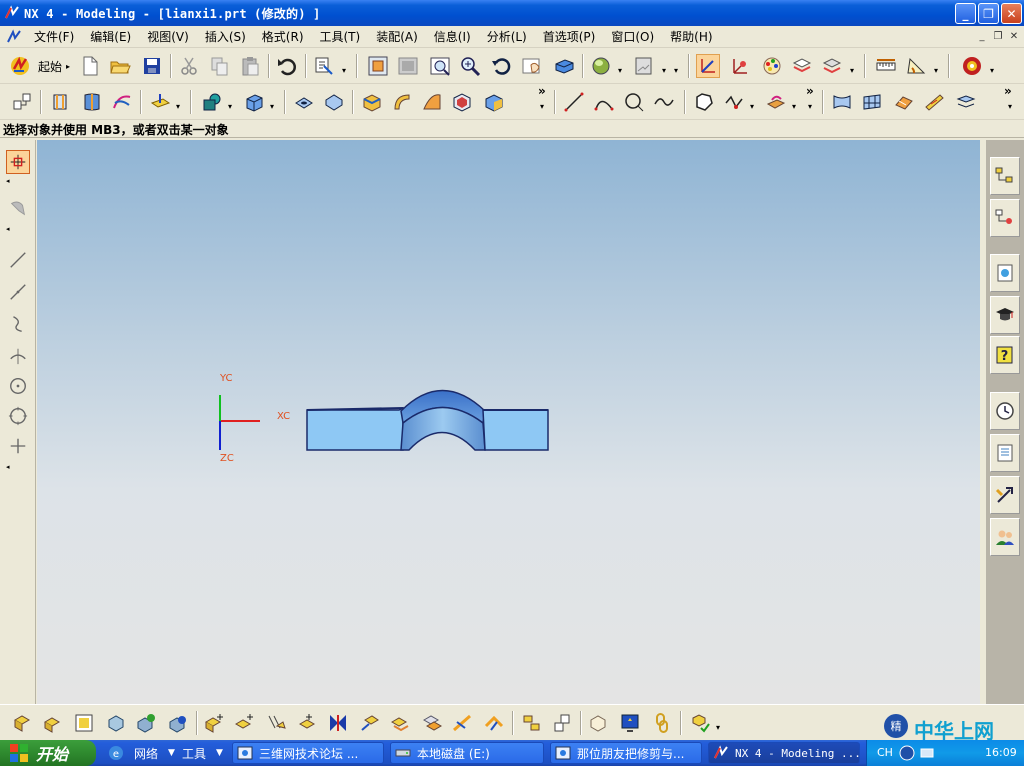 The width and height of the screenshot is (1024, 766). What do you see at coordinates (532, 723) in the screenshot?
I see `clearance-analysis-icon` at bounding box center [532, 723].